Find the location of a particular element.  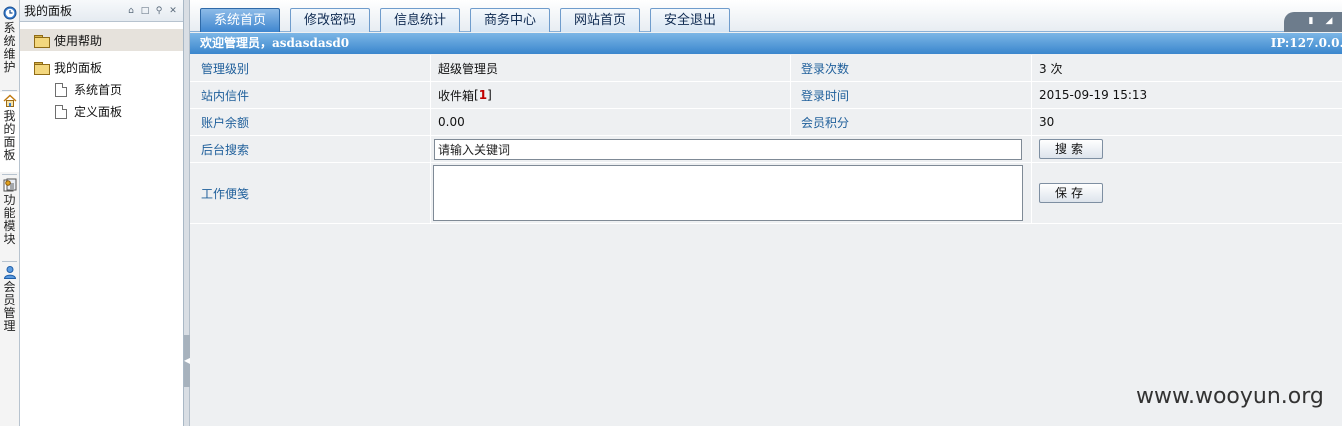

tree-node-label: 系统首页 is located at coordinates (98, 90).